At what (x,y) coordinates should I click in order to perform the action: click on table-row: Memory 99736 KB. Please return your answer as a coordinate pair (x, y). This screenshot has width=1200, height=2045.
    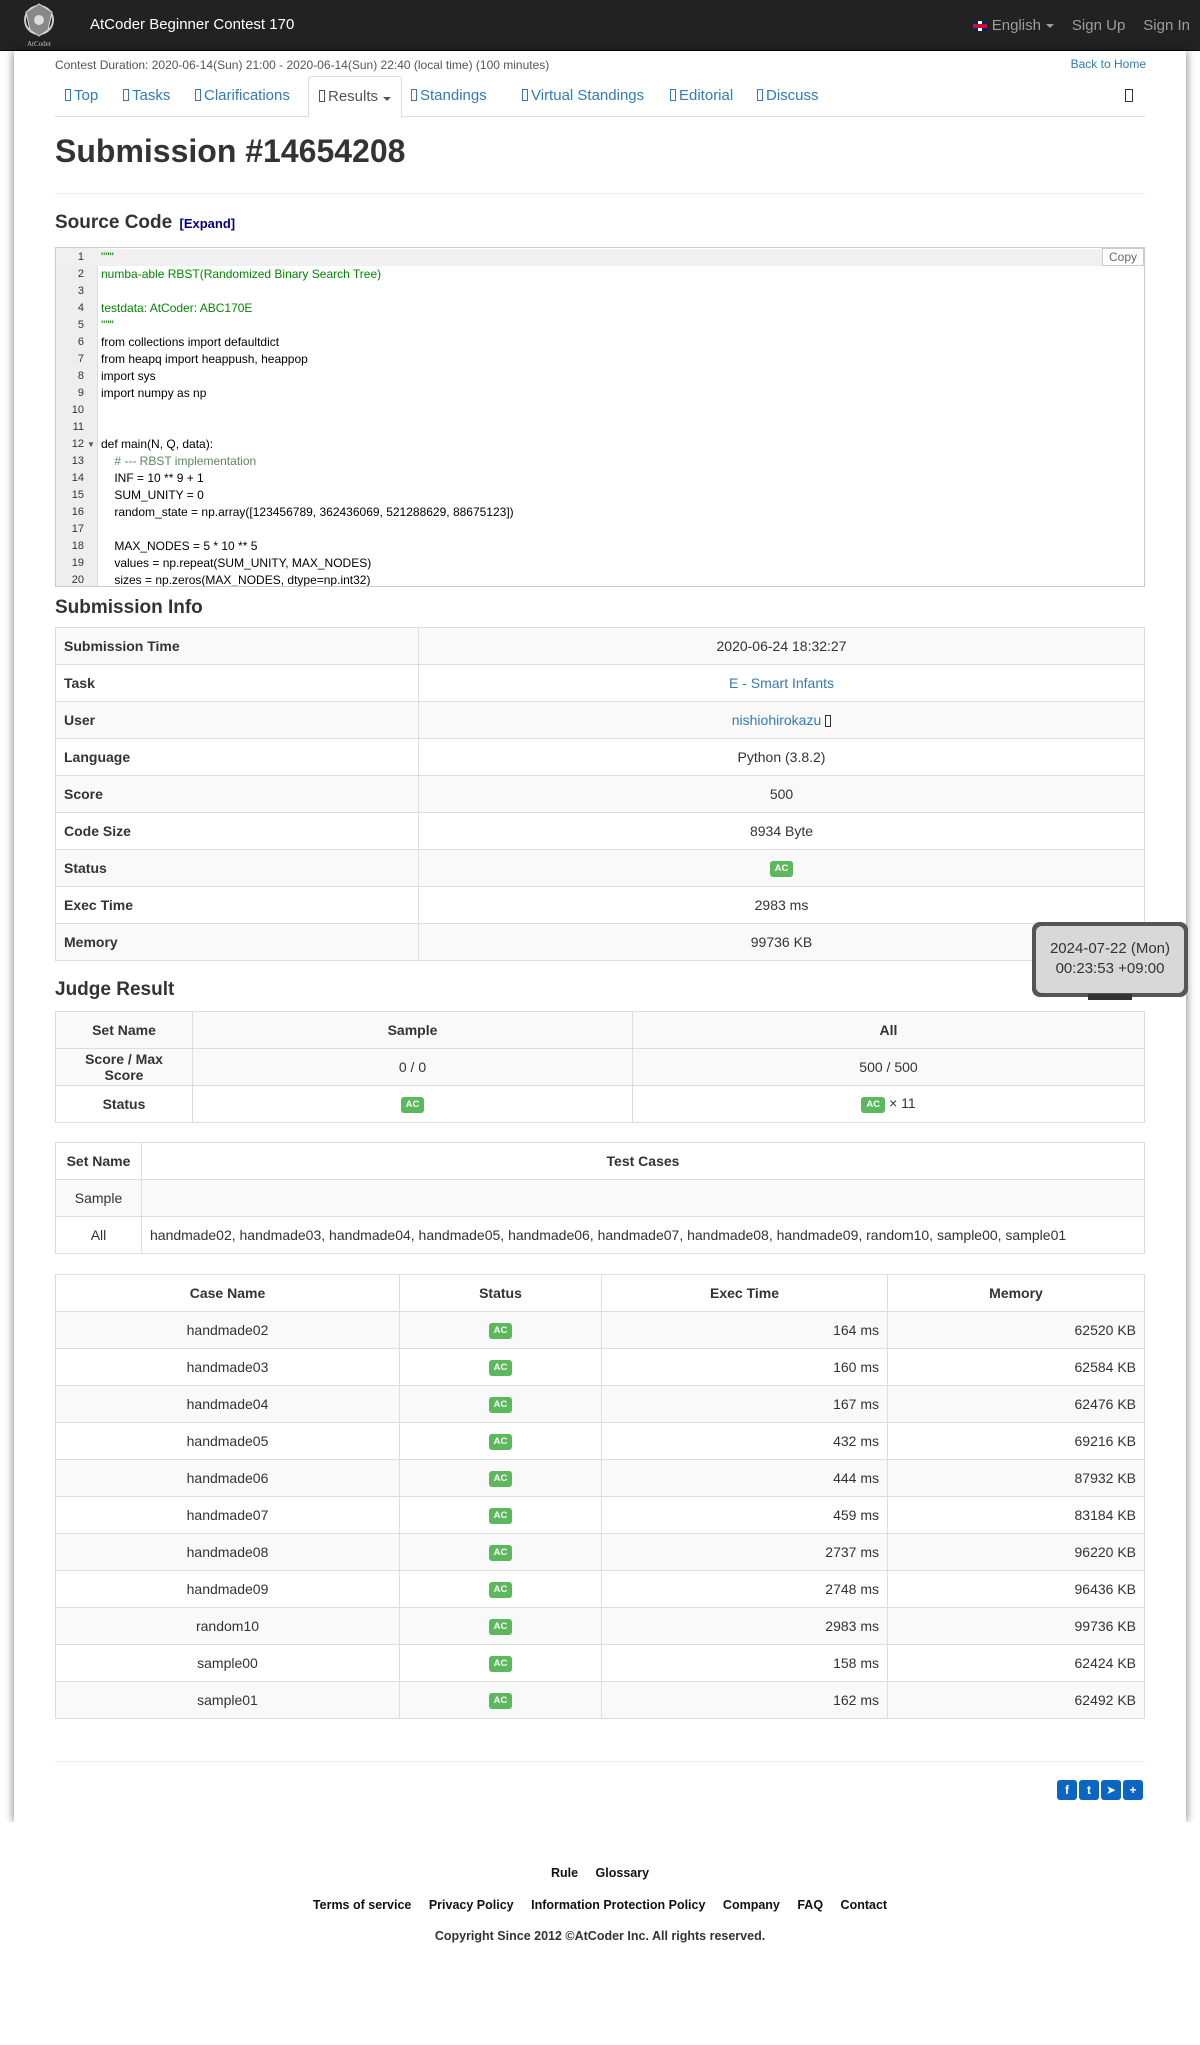
    Looking at the image, I should click on (600, 942).